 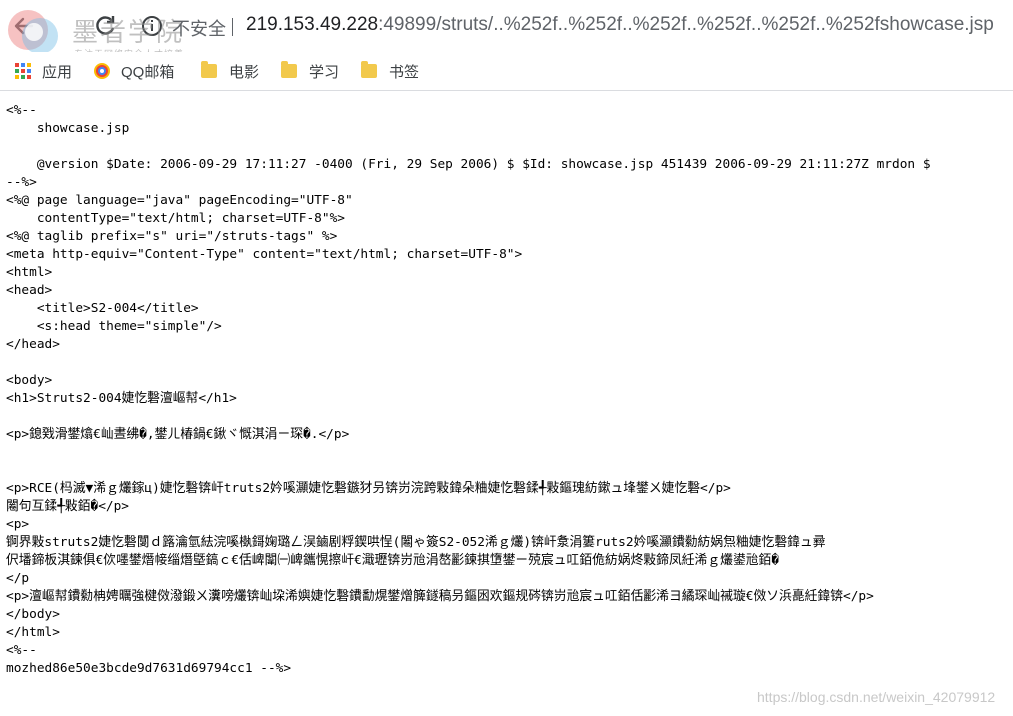 I want to click on bookmark-apps: 应用, so click(x=43, y=71).